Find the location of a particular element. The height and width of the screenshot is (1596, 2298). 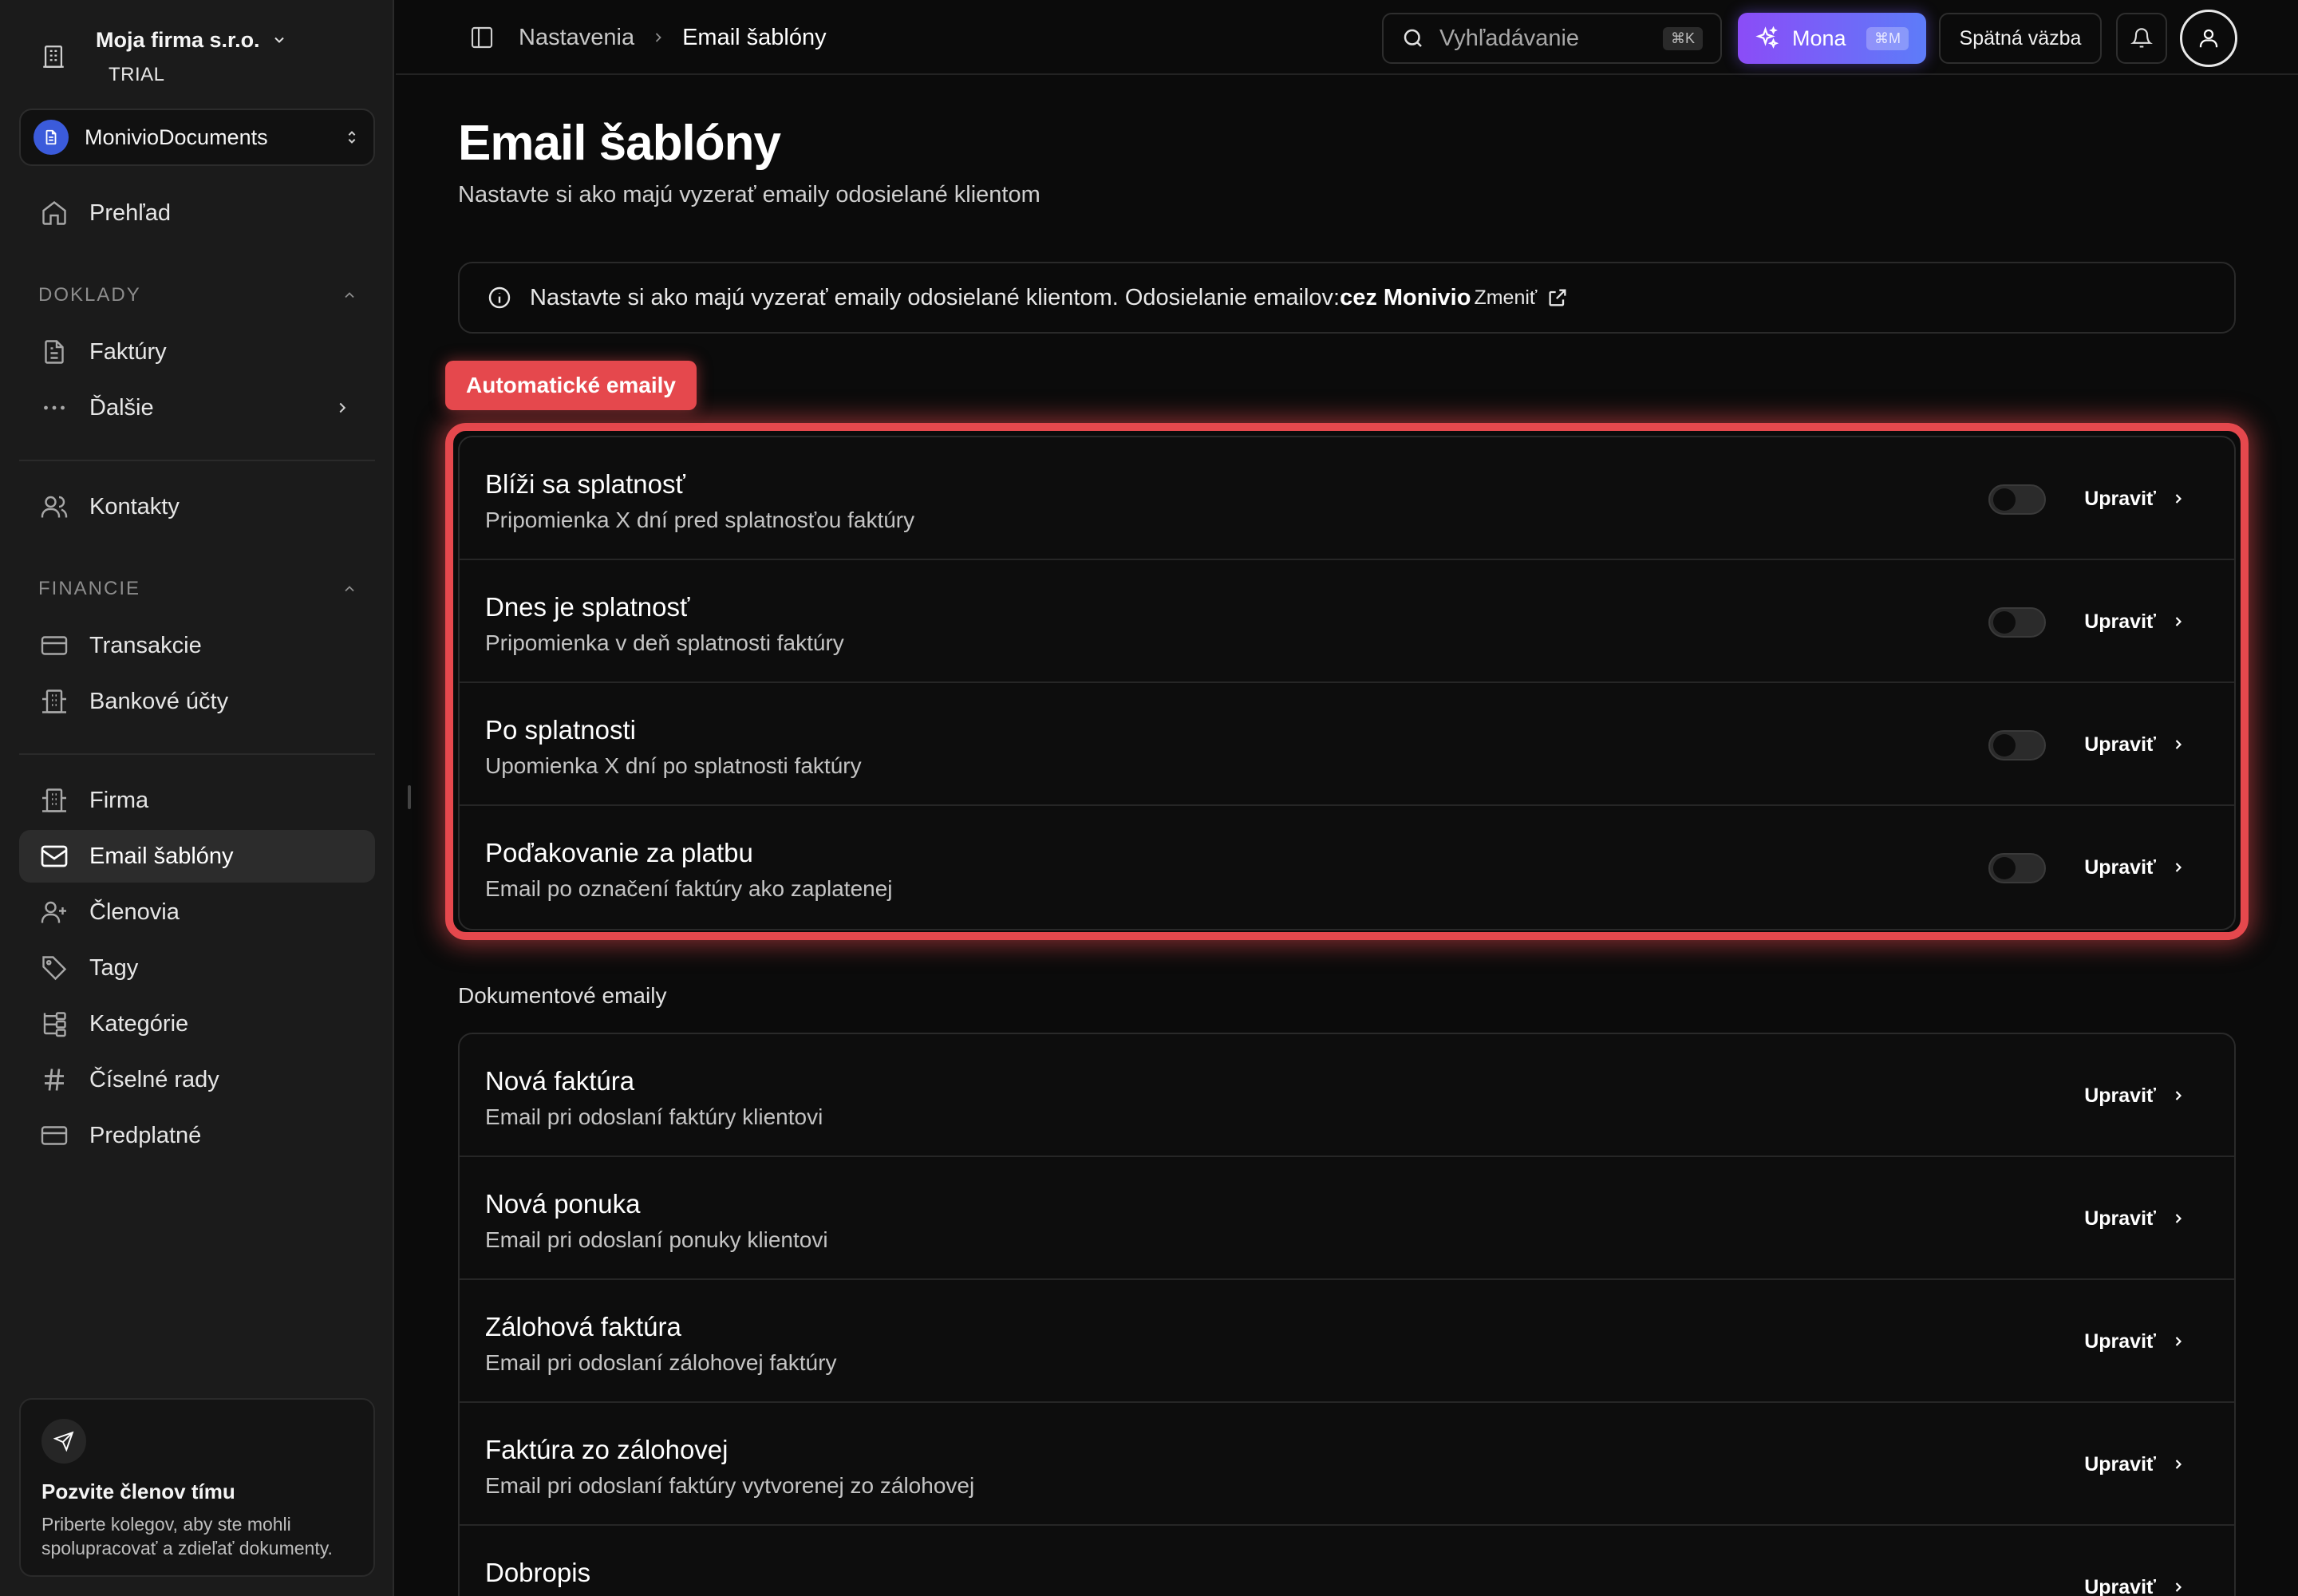

sidebar-item-label: Tagy is located at coordinates (114, 967).